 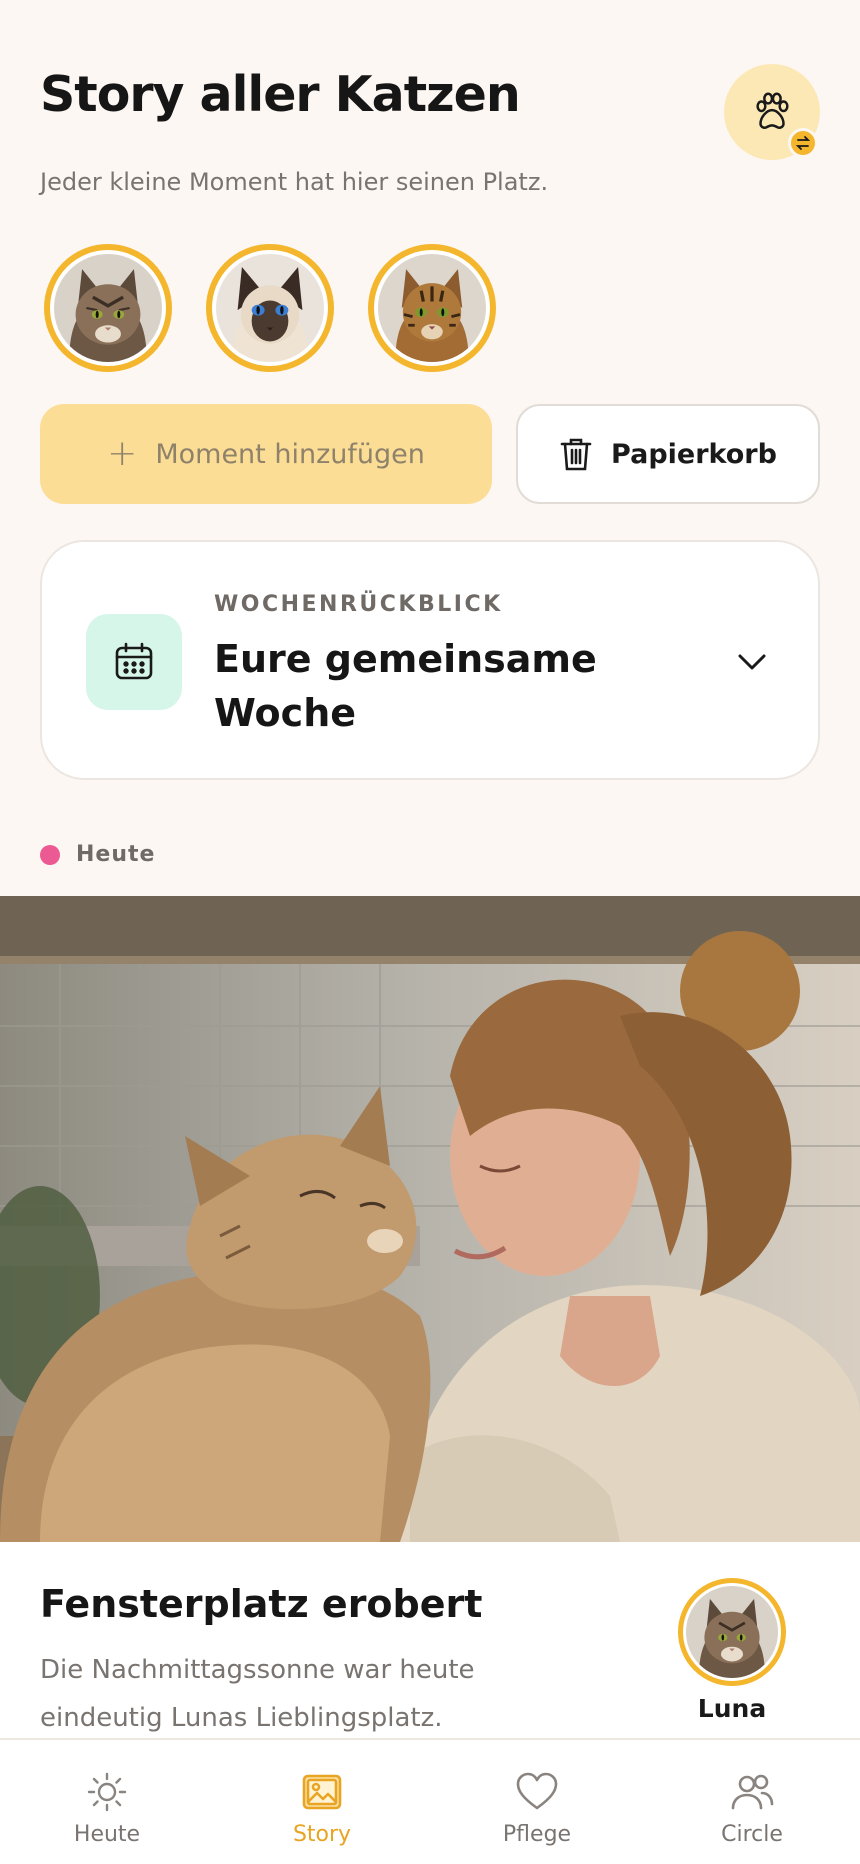 I want to click on cat-avatar-list, so click(x=270, y=308).